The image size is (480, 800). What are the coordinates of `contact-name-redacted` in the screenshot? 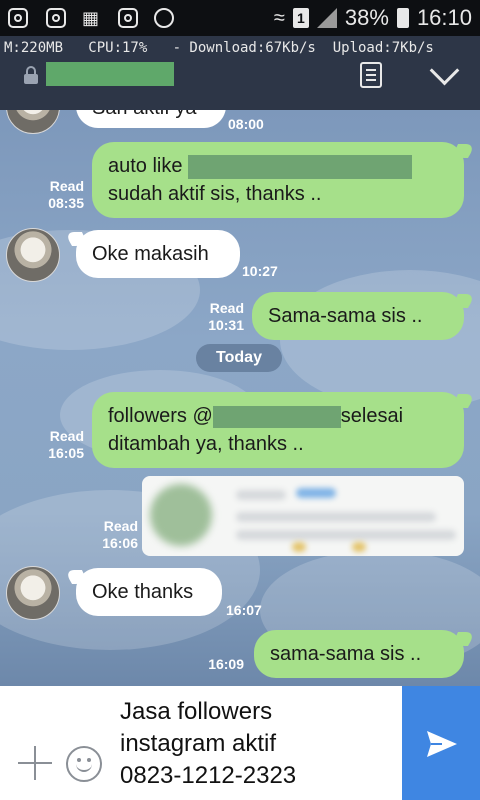 It's located at (110, 74).